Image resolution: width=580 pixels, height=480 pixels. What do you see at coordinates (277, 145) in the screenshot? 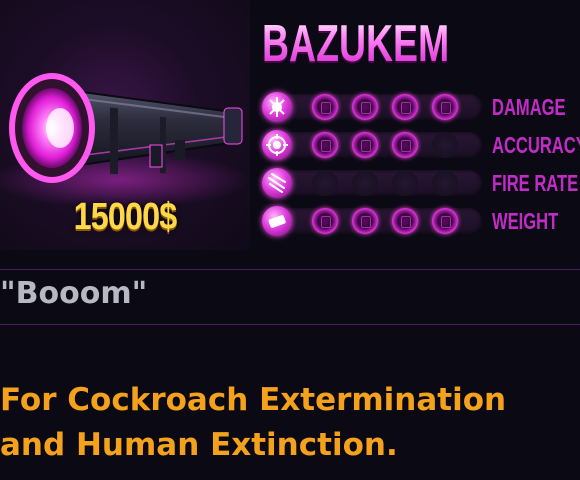
I see `crosshair-icon` at bounding box center [277, 145].